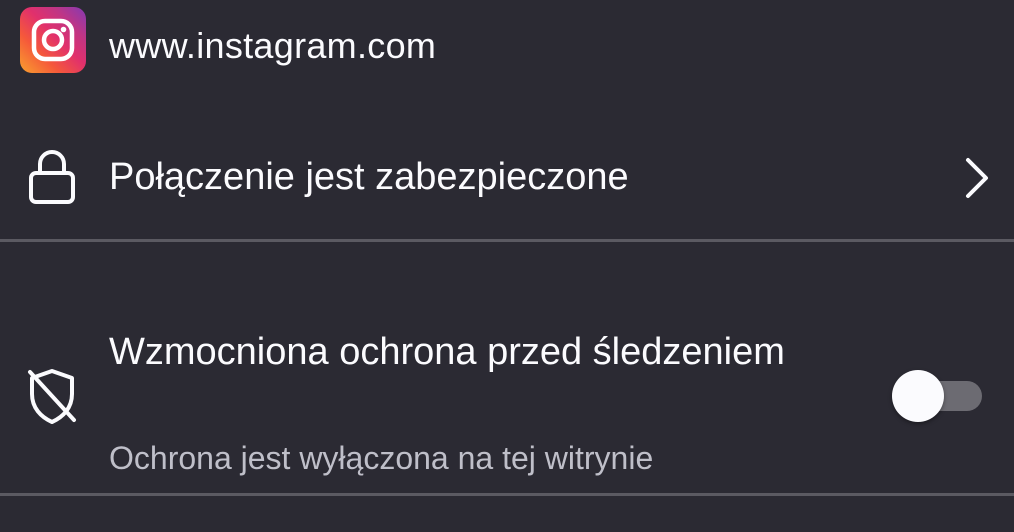  Describe the element at coordinates (369, 177) in the screenshot. I see `connection-status-label: Połączenie jest zabezpieczone` at that location.